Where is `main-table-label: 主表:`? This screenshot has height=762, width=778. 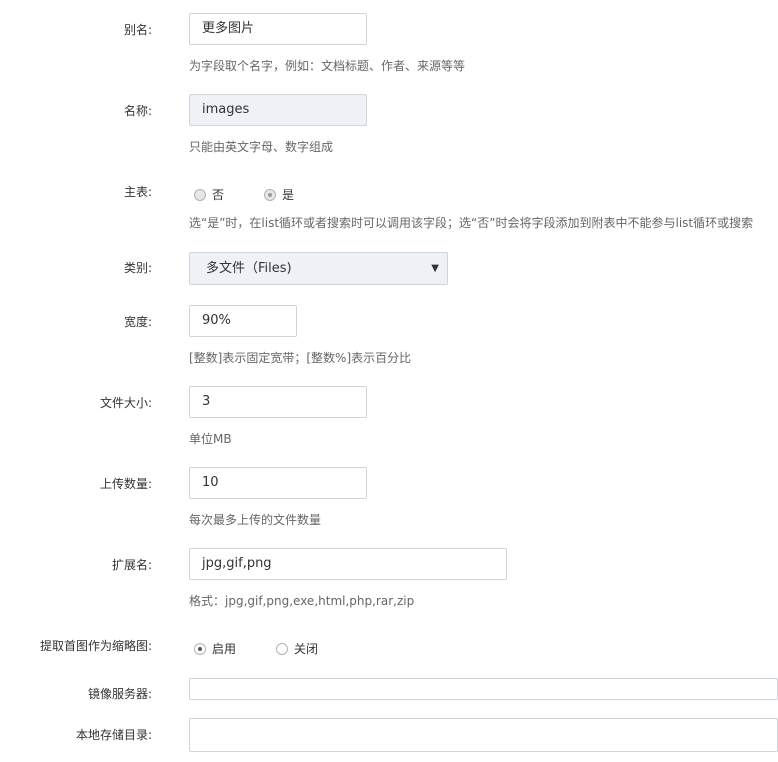
main-table-label: 主表: is located at coordinates (137, 192).